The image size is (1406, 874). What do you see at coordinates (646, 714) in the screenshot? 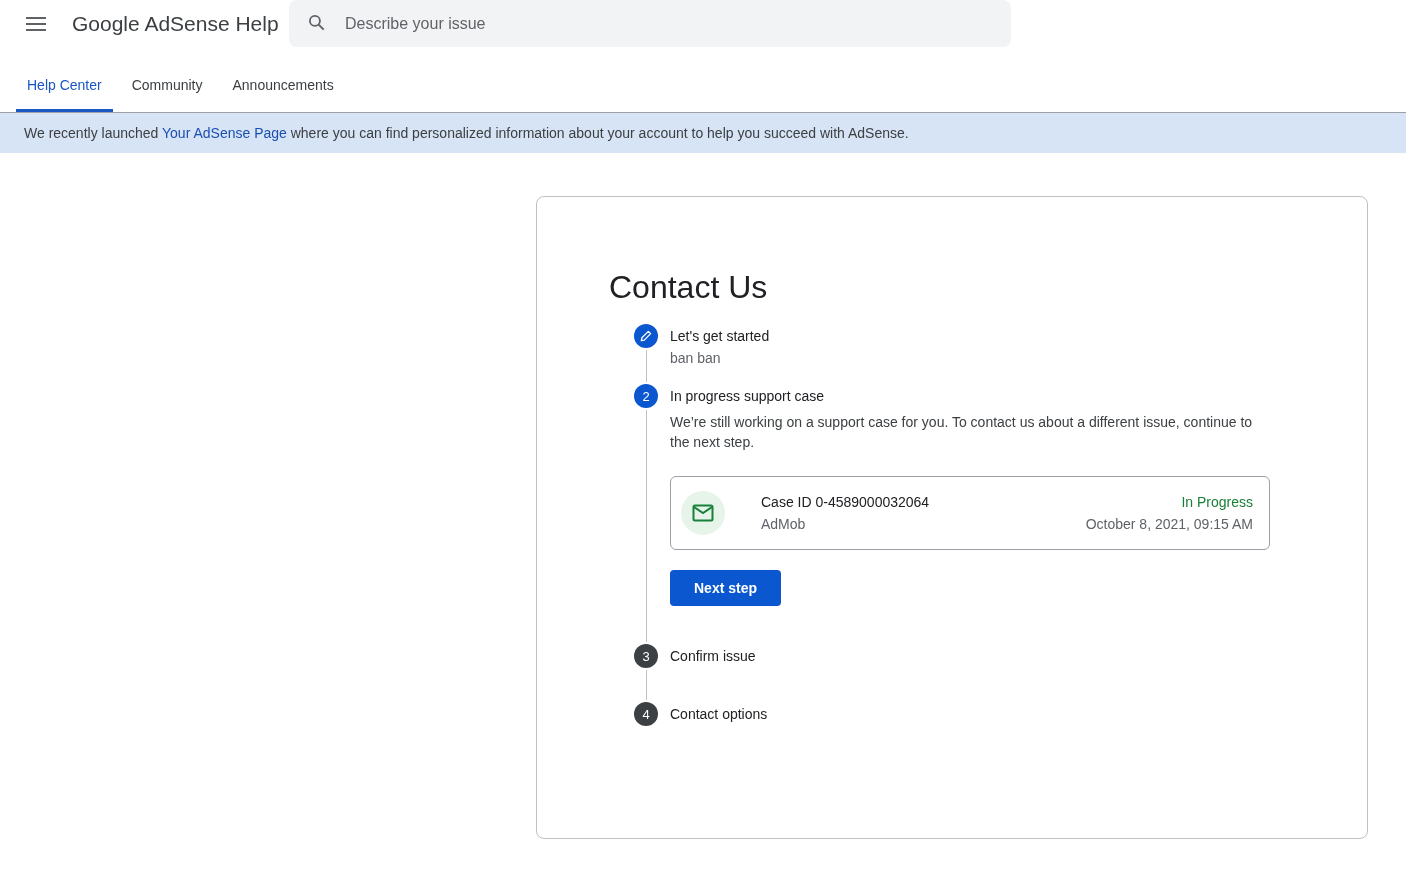
I see `step-number: 4` at bounding box center [646, 714].